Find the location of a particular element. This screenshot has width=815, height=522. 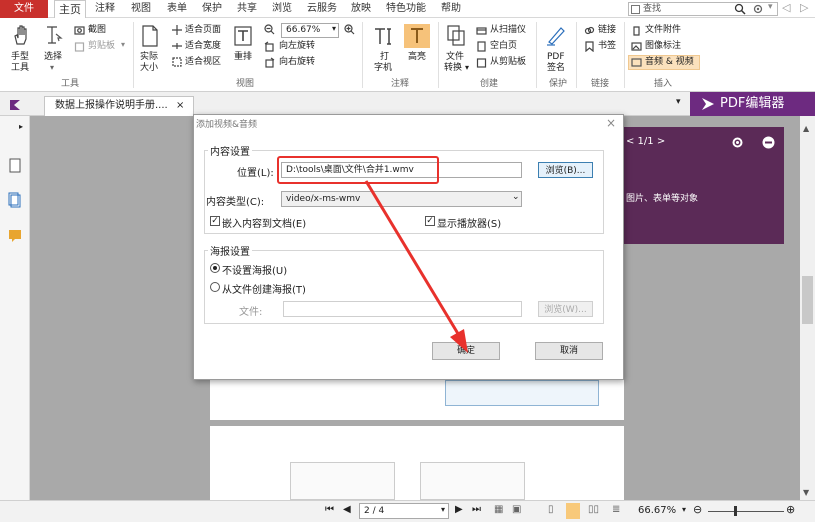

rotate-left-icon is located at coordinates (269, 46).